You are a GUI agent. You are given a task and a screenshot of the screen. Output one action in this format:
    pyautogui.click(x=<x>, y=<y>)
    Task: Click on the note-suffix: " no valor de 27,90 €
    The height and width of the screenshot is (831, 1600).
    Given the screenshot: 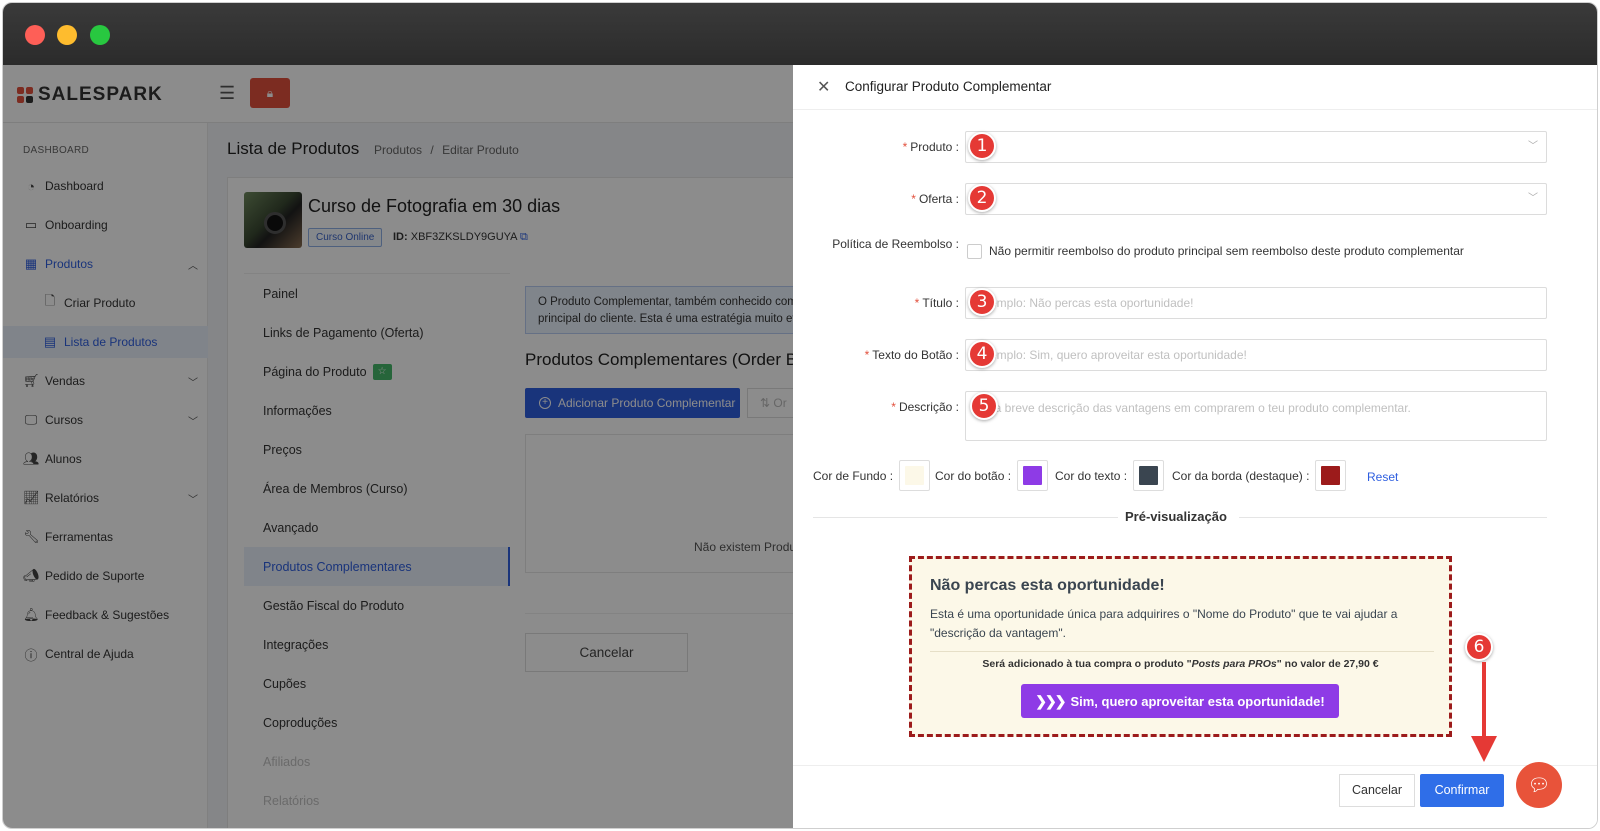 What is the action you would take?
    pyautogui.click(x=1327, y=664)
    